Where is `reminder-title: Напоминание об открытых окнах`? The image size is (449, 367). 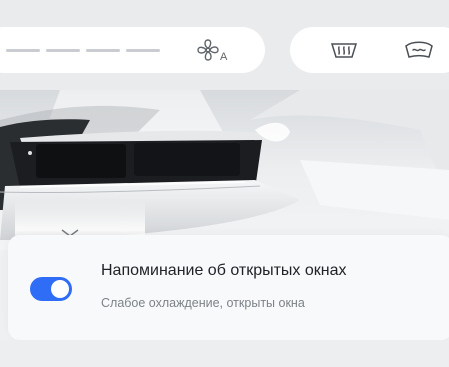
reminder-title: Напоминание об открытых окнах is located at coordinates (224, 270).